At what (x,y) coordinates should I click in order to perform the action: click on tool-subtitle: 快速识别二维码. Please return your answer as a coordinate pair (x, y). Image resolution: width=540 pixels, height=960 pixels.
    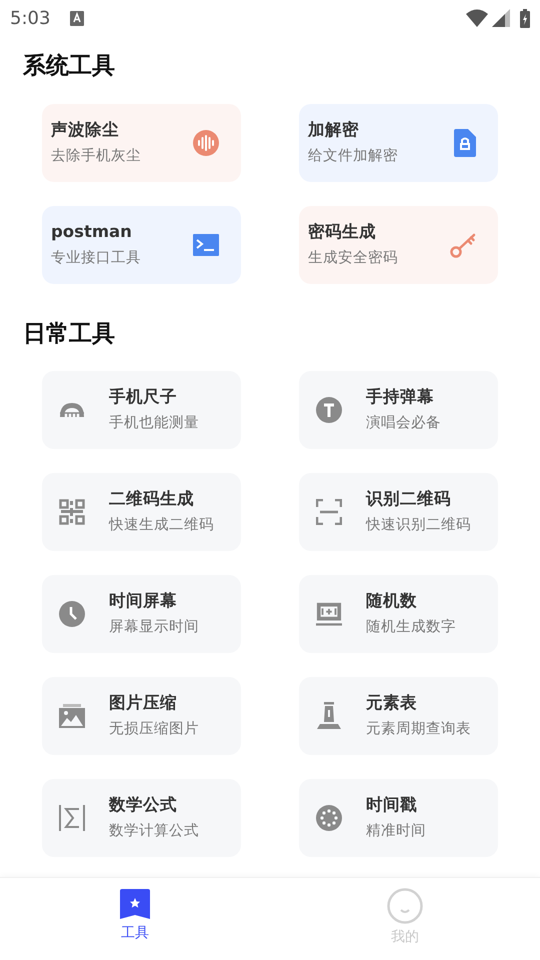
    Looking at the image, I should click on (418, 525).